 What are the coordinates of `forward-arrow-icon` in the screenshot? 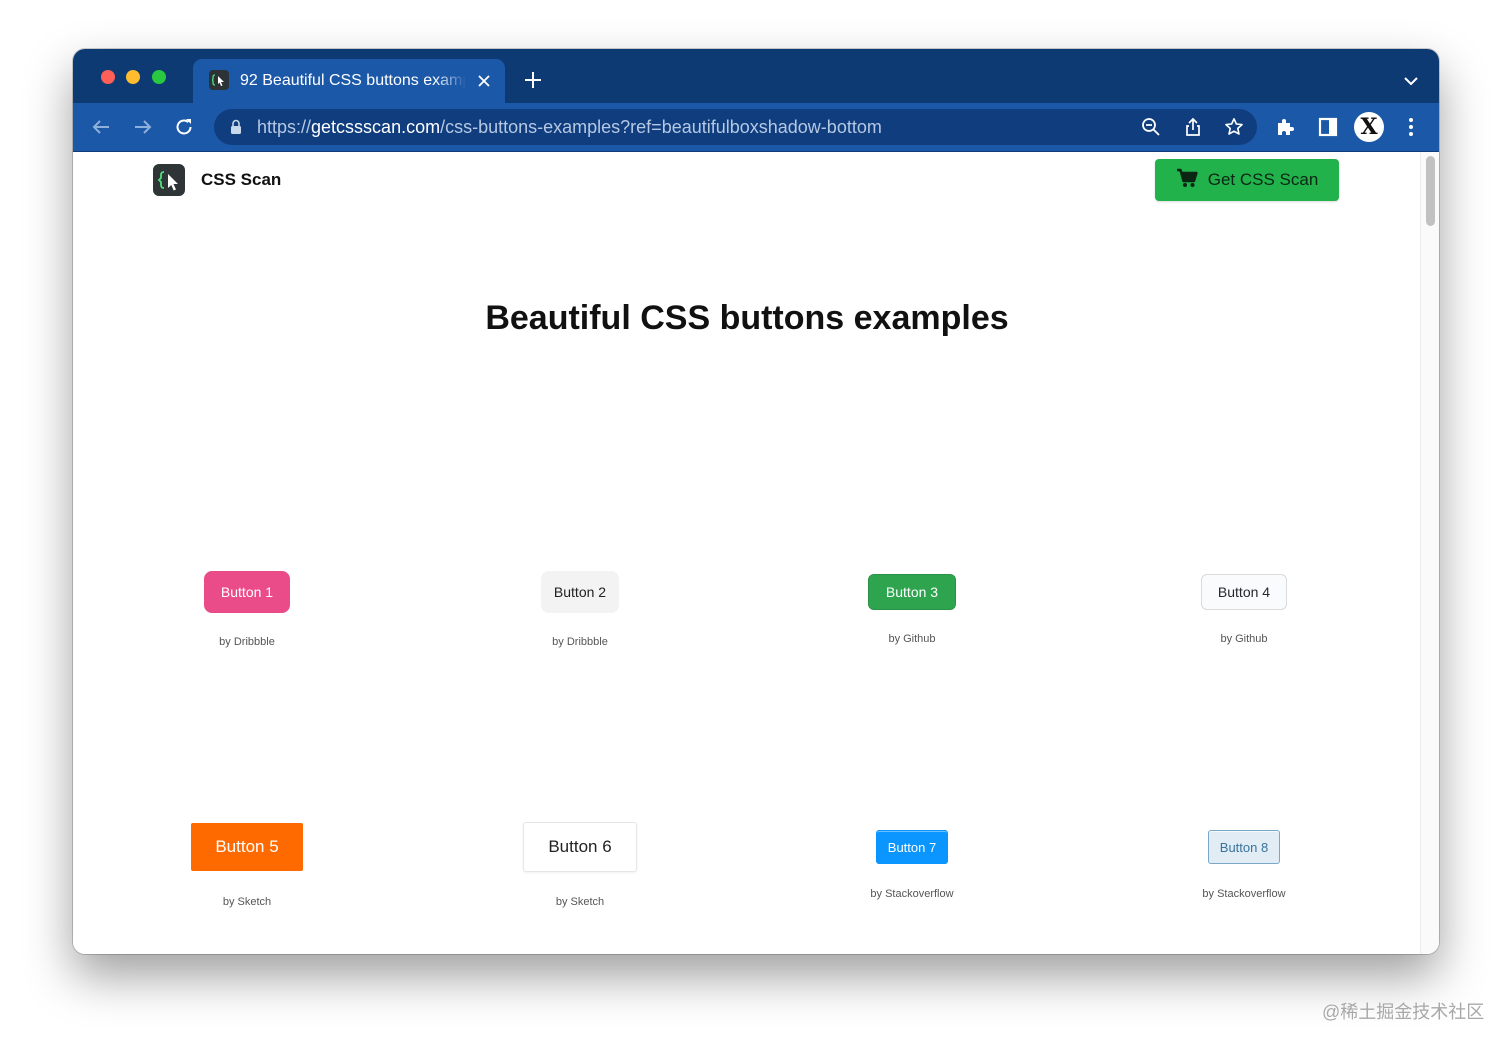 It's located at (143, 127).